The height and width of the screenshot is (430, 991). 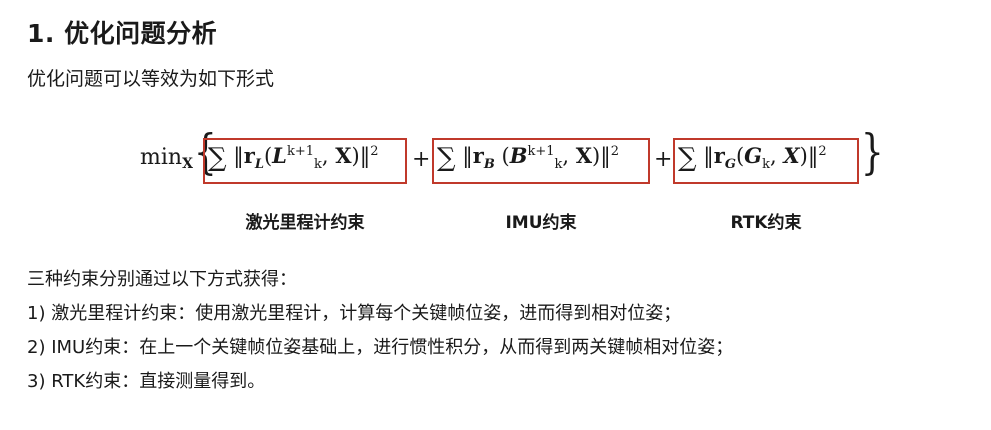 What do you see at coordinates (162, 279) in the screenshot?
I see `explanation-intro: 三种约束分别通过以下方式获得：` at bounding box center [162, 279].